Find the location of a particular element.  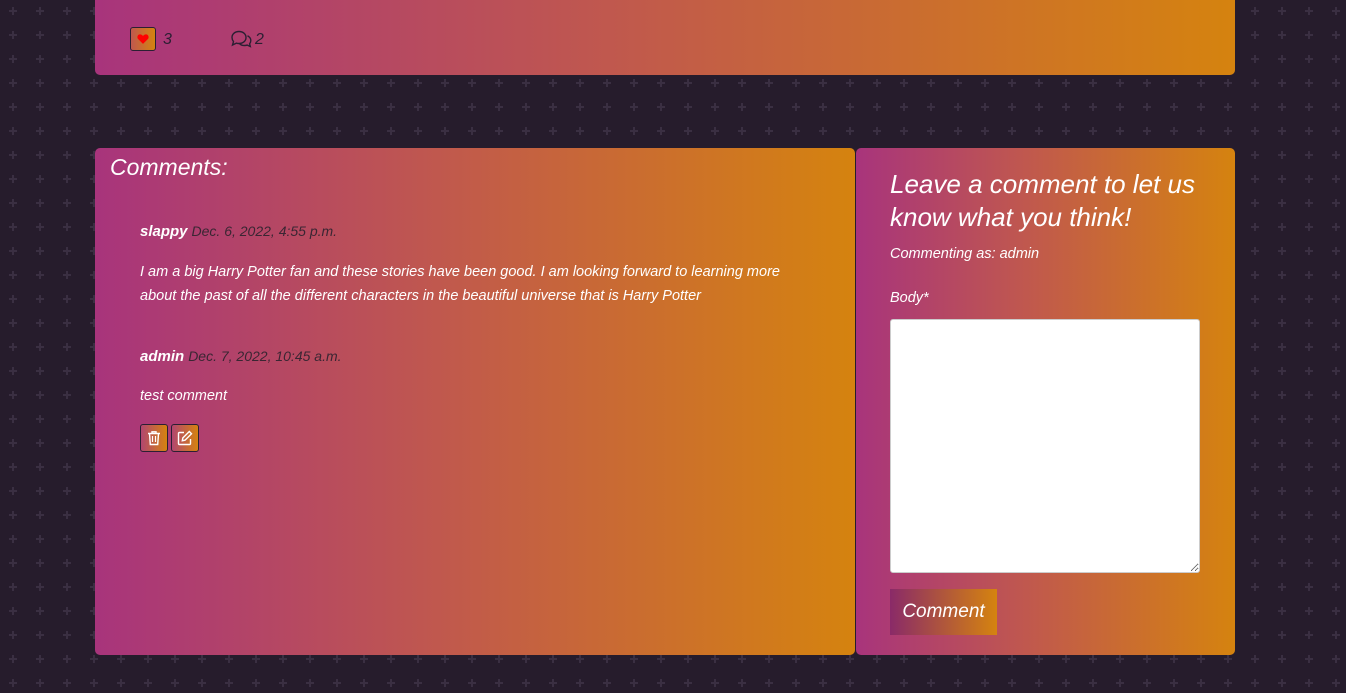

comment-date: Dec. 6, 2022, 4:55 p.m. is located at coordinates (264, 231).